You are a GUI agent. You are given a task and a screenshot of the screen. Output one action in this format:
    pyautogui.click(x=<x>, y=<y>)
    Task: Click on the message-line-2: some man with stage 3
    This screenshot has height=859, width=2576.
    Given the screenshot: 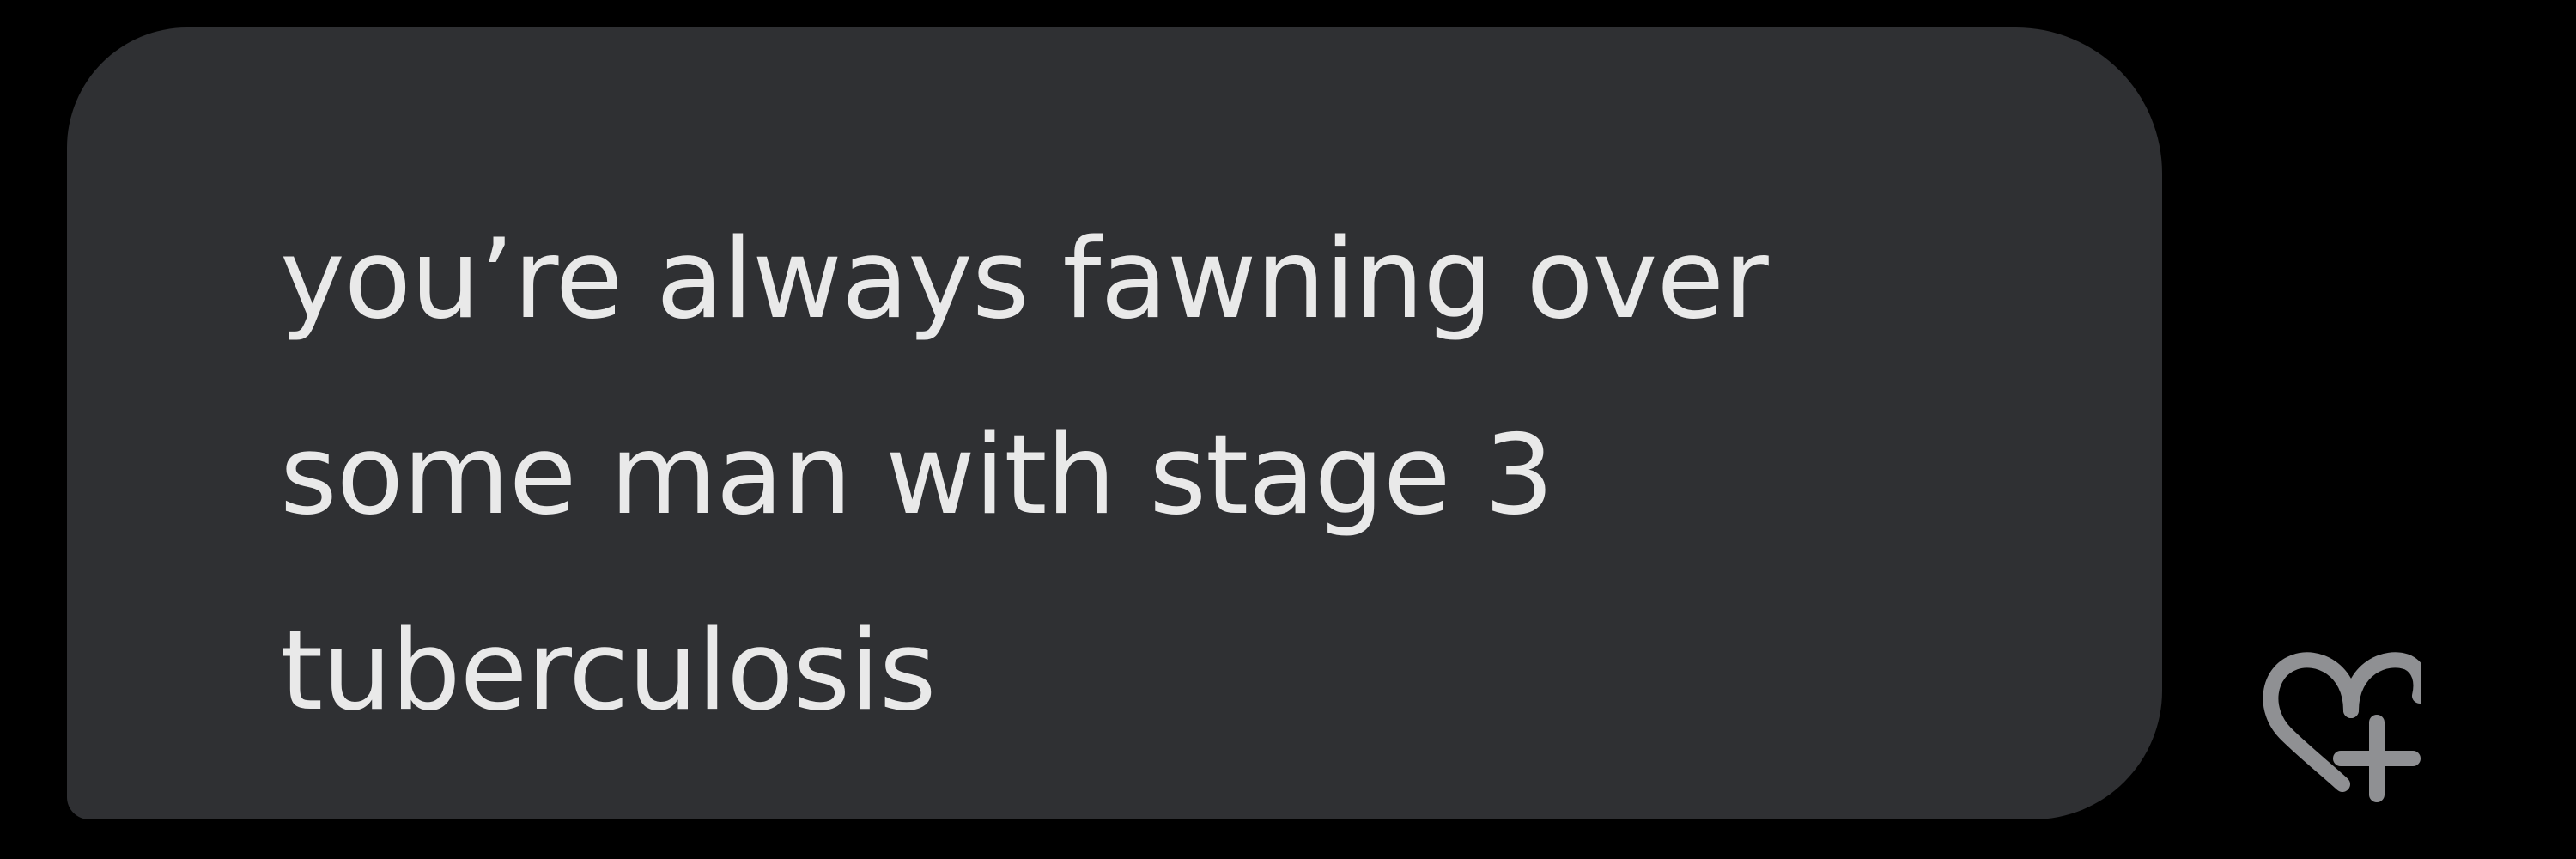 What is the action you would take?
    pyautogui.click(x=917, y=475)
    